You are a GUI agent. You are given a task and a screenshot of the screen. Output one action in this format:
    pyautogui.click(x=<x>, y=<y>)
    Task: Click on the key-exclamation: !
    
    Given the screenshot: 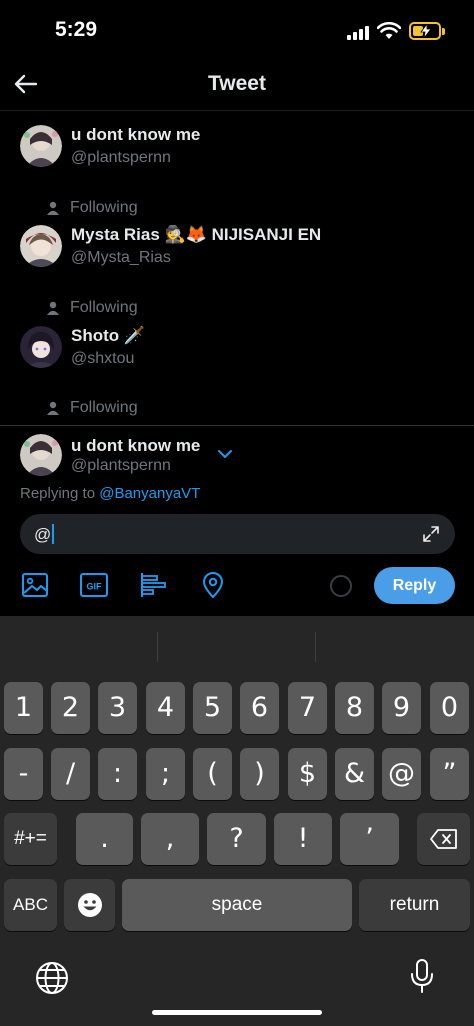 What is the action you would take?
    pyautogui.click(x=303, y=839)
    